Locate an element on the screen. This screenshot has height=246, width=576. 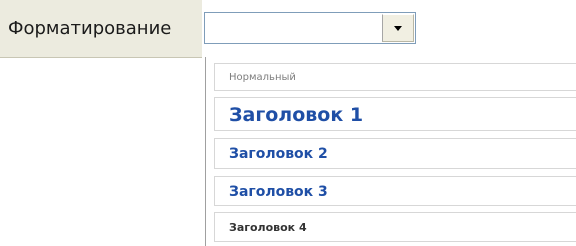
option-heading-2: Заголовок 2 is located at coordinates (395, 153).